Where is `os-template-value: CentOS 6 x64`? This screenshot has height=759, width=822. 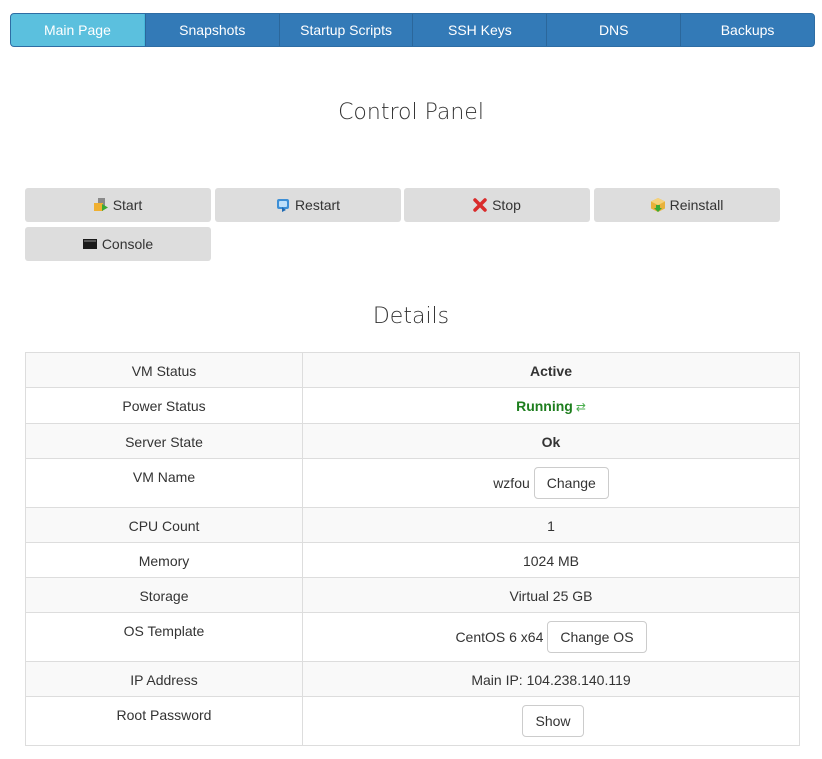
os-template-value: CentOS 6 x64 is located at coordinates (499, 637).